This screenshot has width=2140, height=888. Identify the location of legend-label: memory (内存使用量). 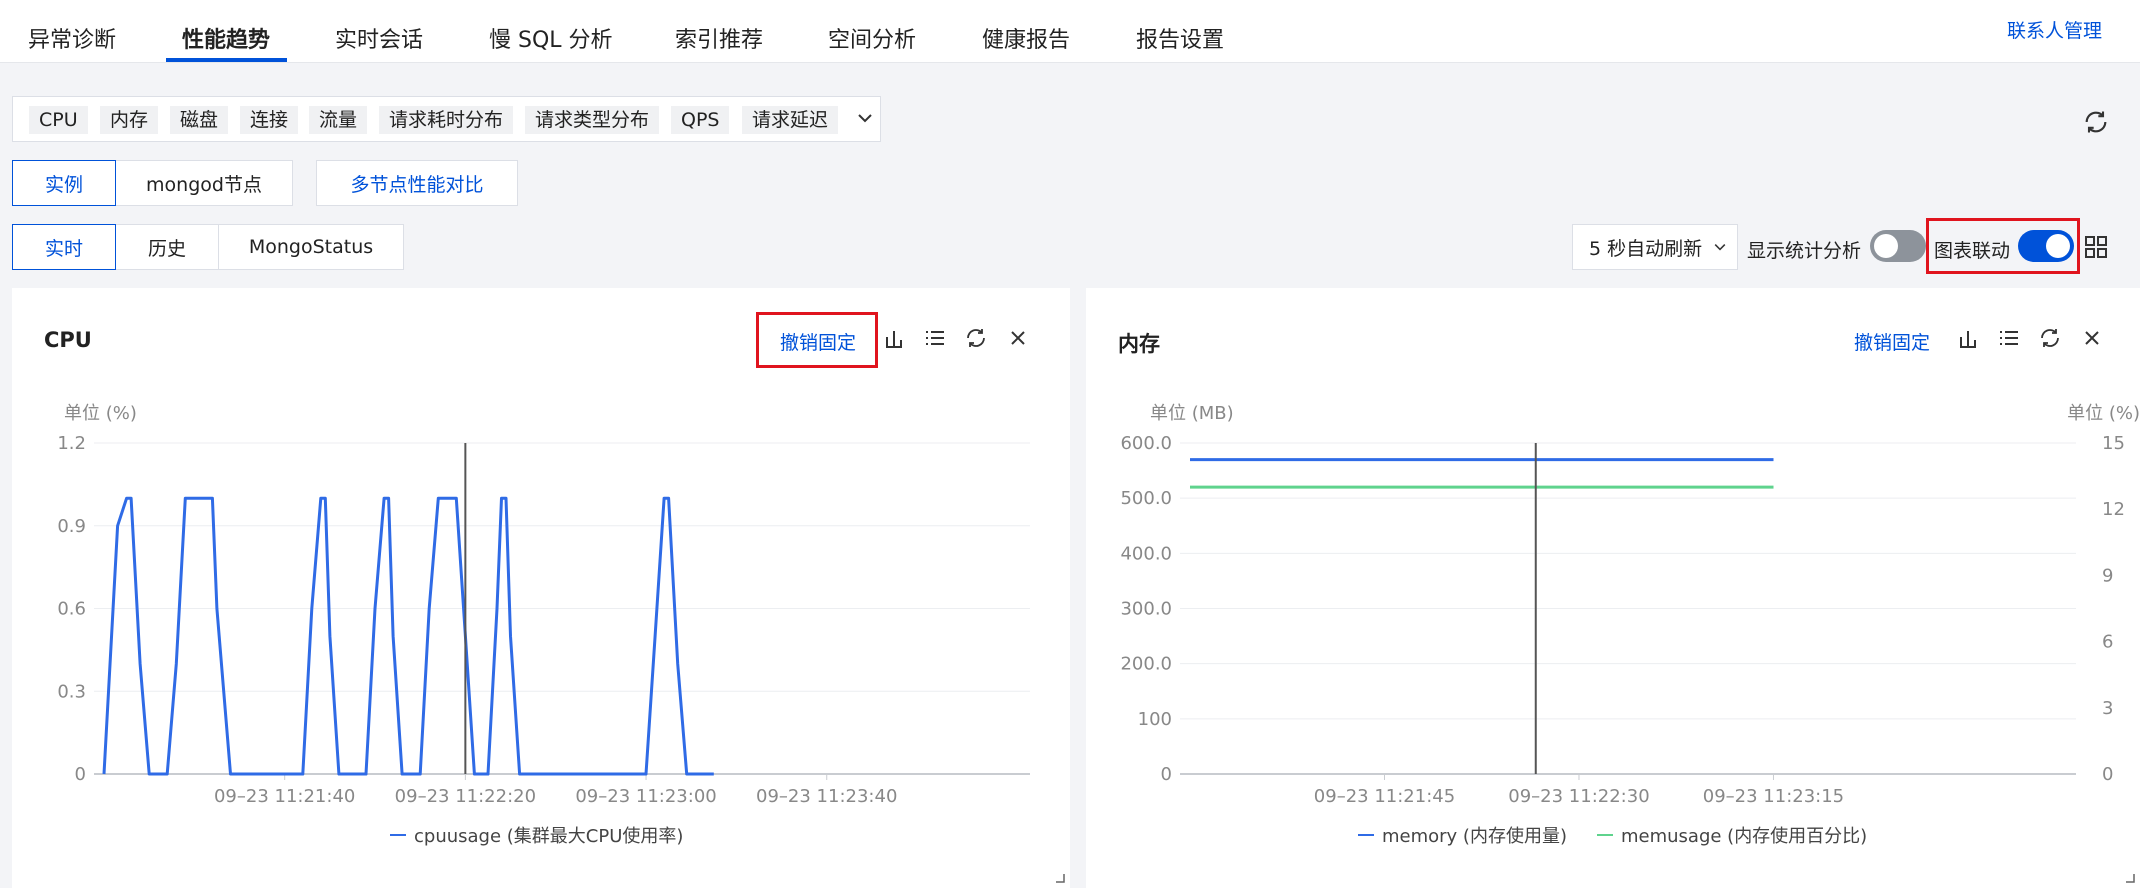
(1474, 835).